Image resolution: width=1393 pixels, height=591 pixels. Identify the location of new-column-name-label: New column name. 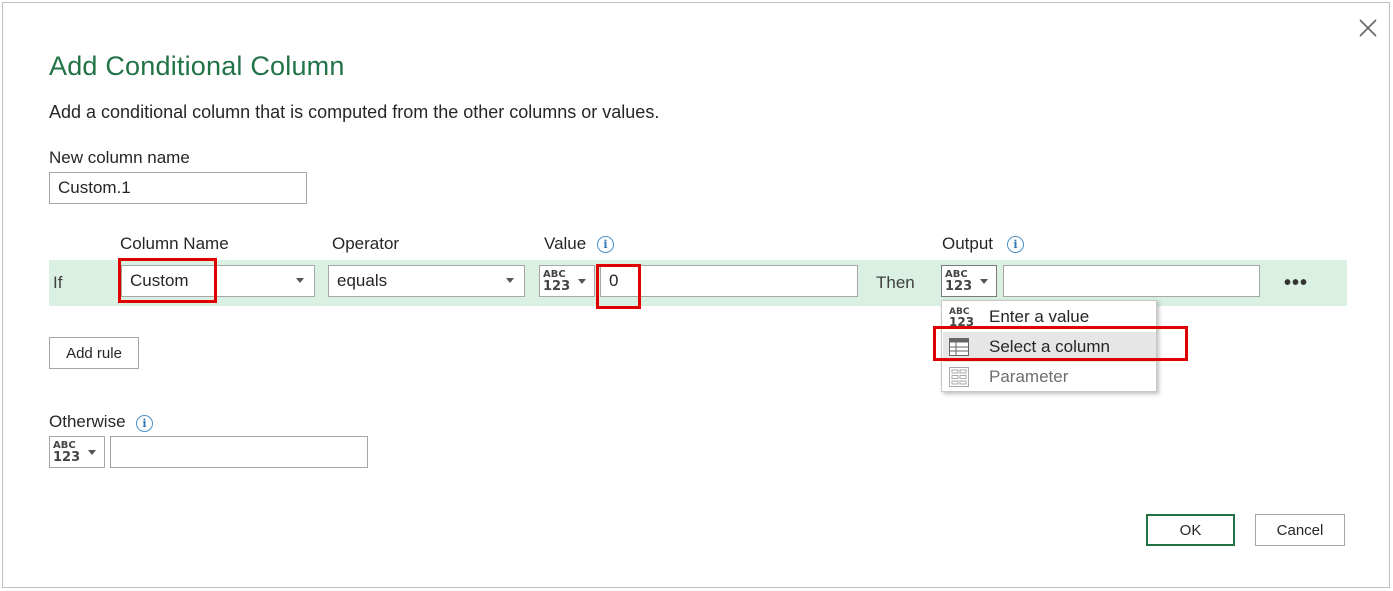
(119, 157).